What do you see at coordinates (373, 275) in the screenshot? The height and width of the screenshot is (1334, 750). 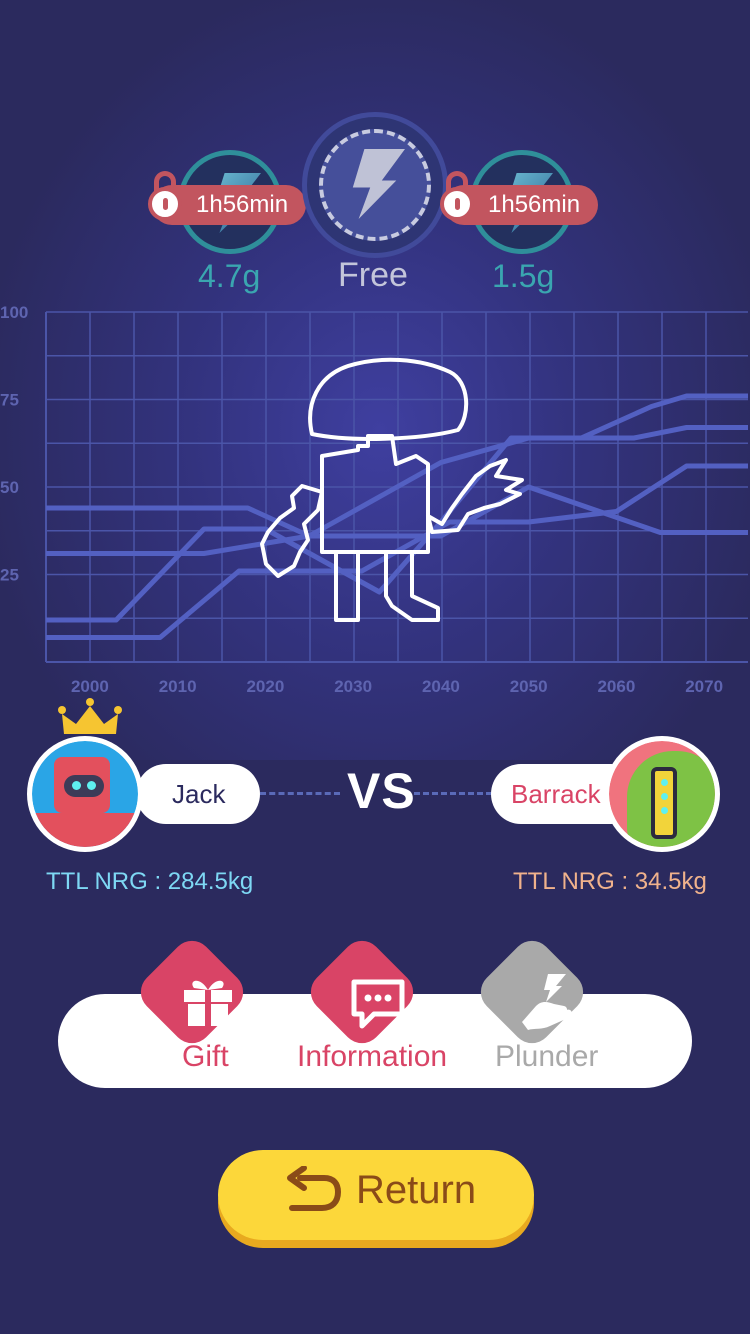 I see `free-label: Free` at bounding box center [373, 275].